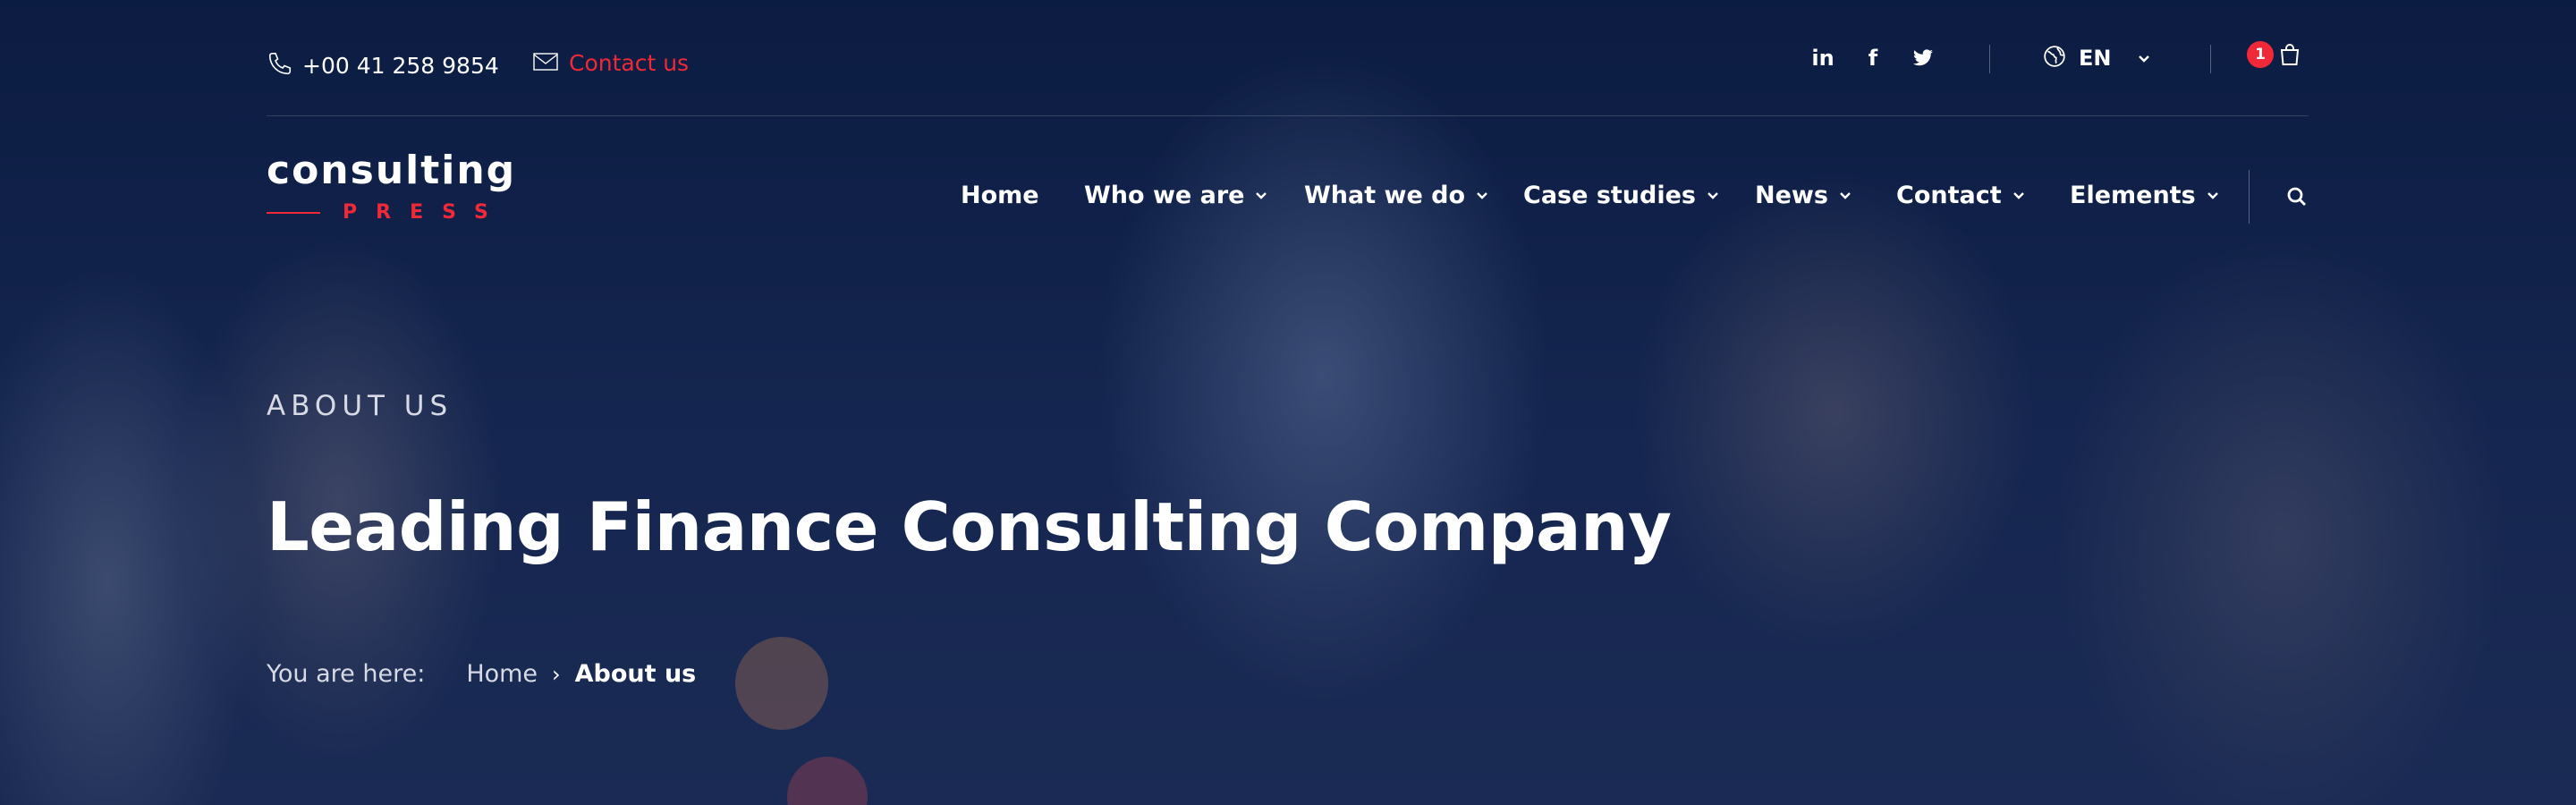 This screenshot has width=2576, height=805. I want to click on contact-link: Contact us, so click(611, 63).